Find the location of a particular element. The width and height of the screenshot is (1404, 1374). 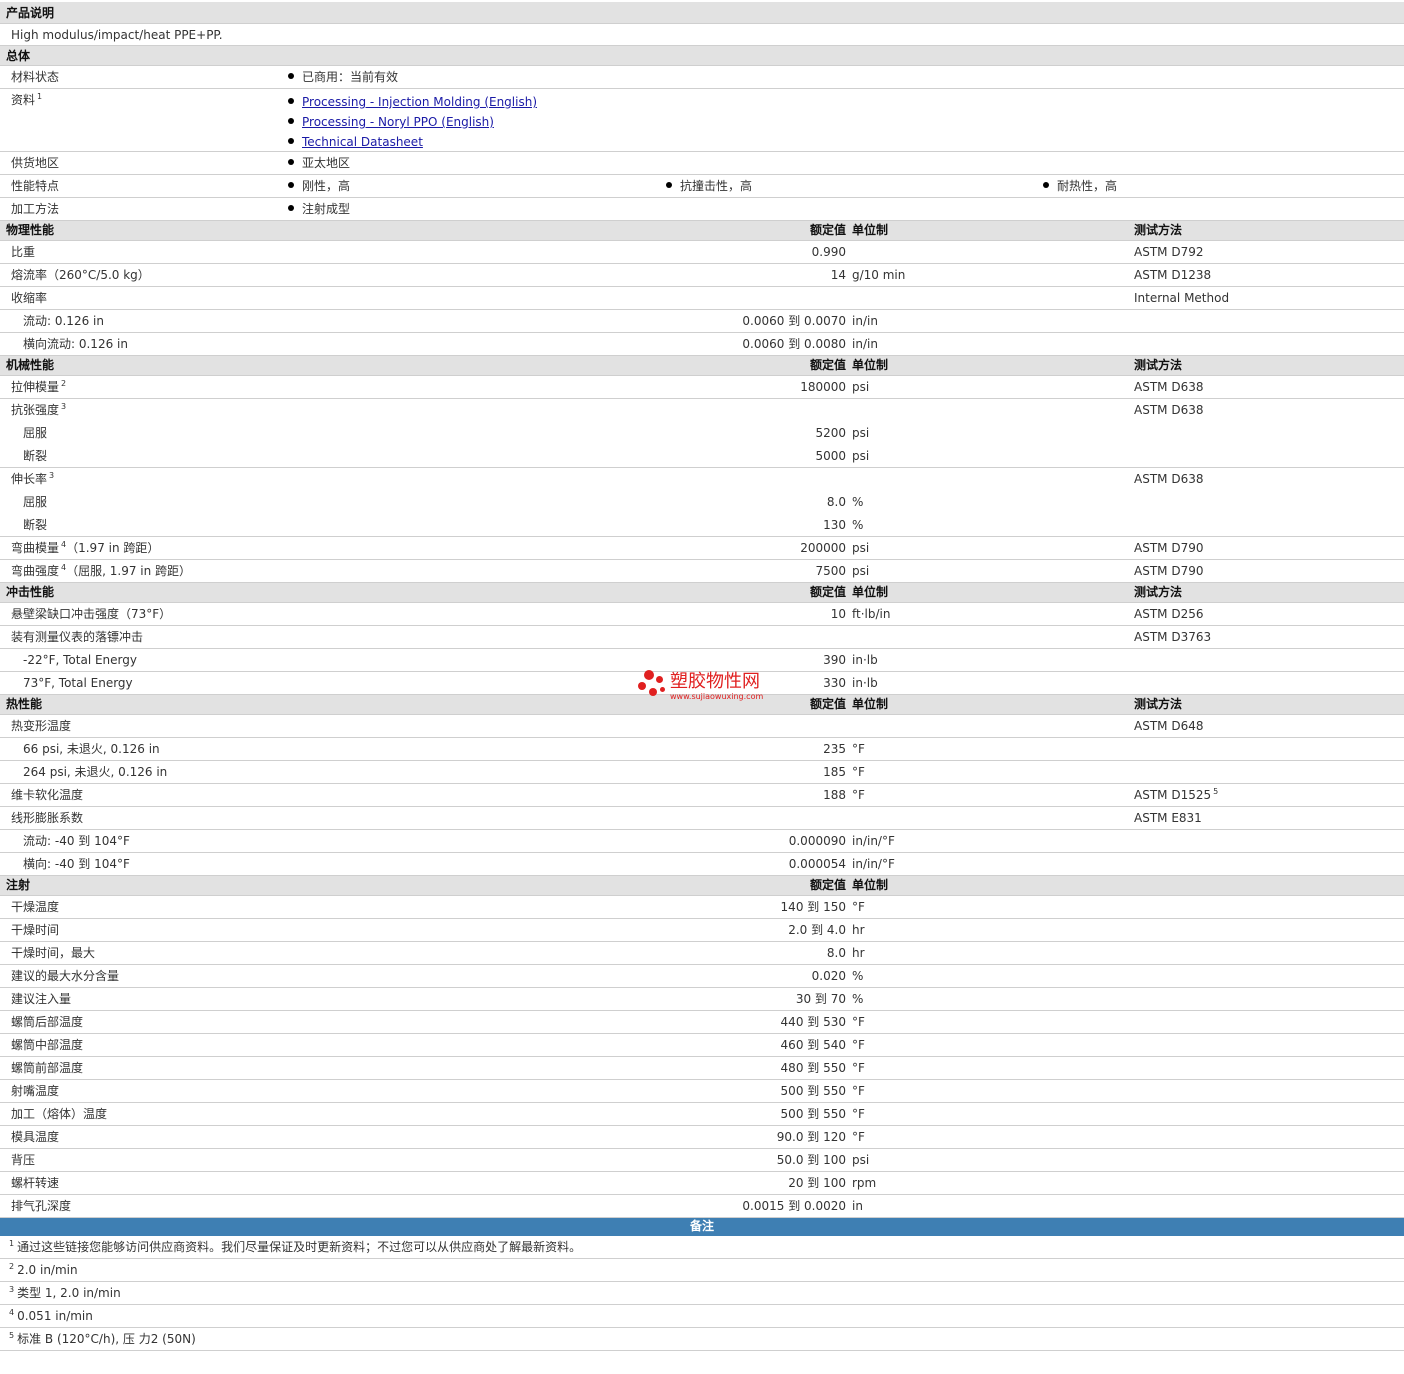

property-value: 0.0060 到 0.0070 is located at coordinates (794, 321).